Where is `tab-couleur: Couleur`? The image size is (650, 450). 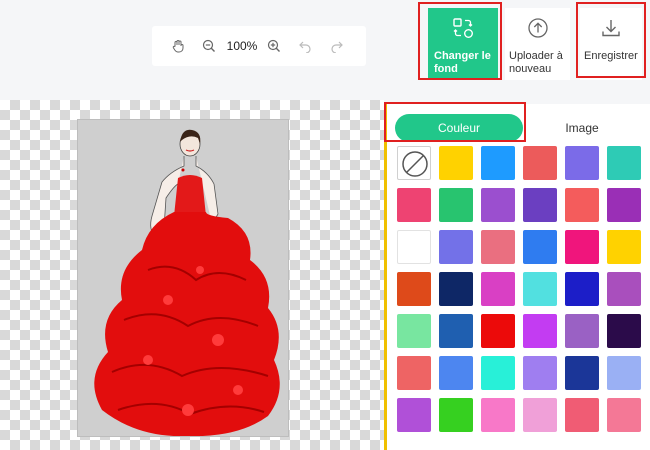 tab-couleur: Couleur is located at coordinates (459, 128).